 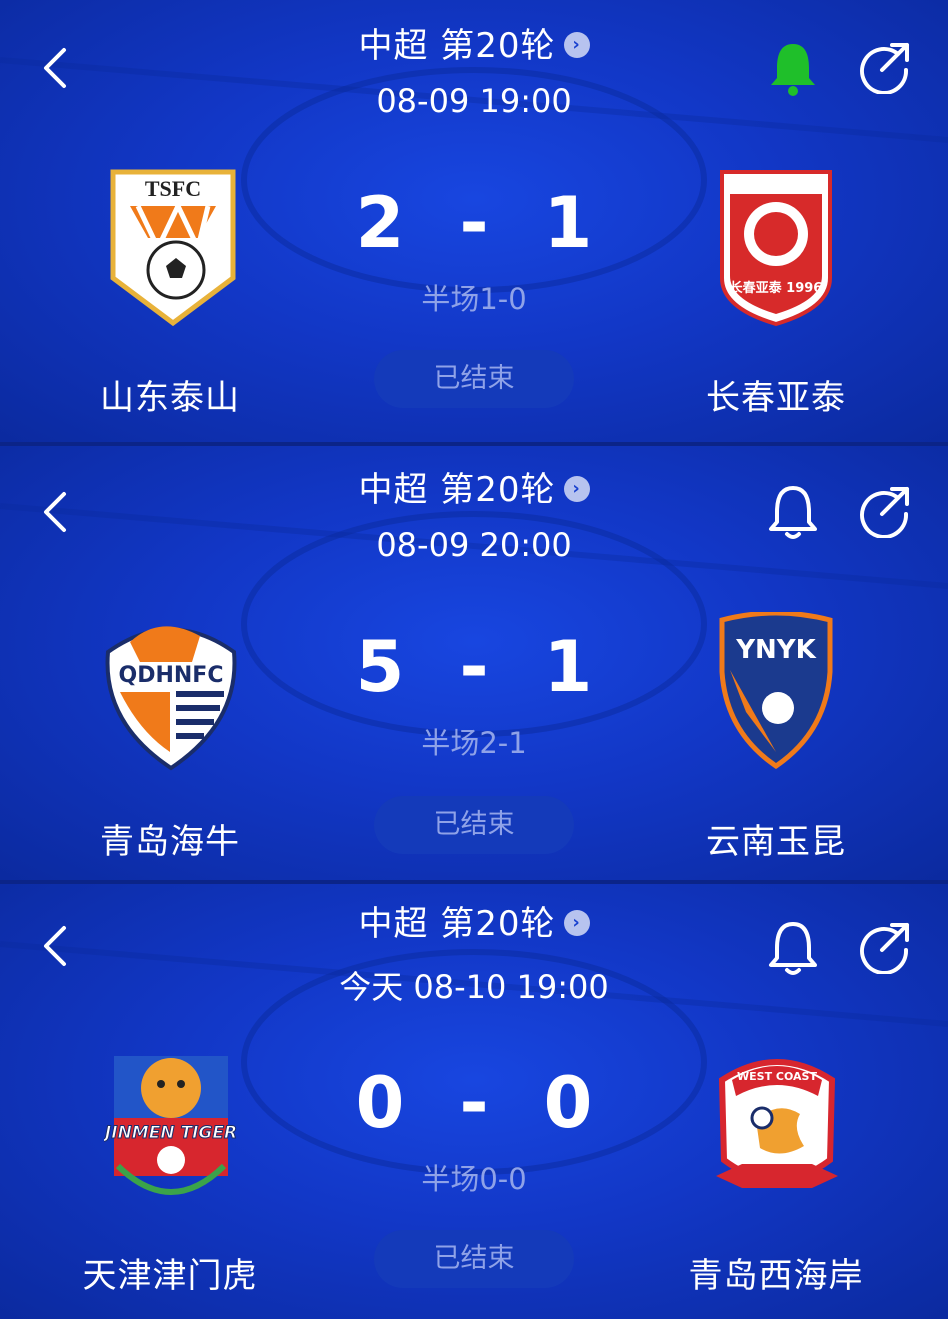 What do you see at coordinates (170, 1272) in the screenshot?
I see `home-team-name: 天津津门虎` at bounding box center [170, 1272].